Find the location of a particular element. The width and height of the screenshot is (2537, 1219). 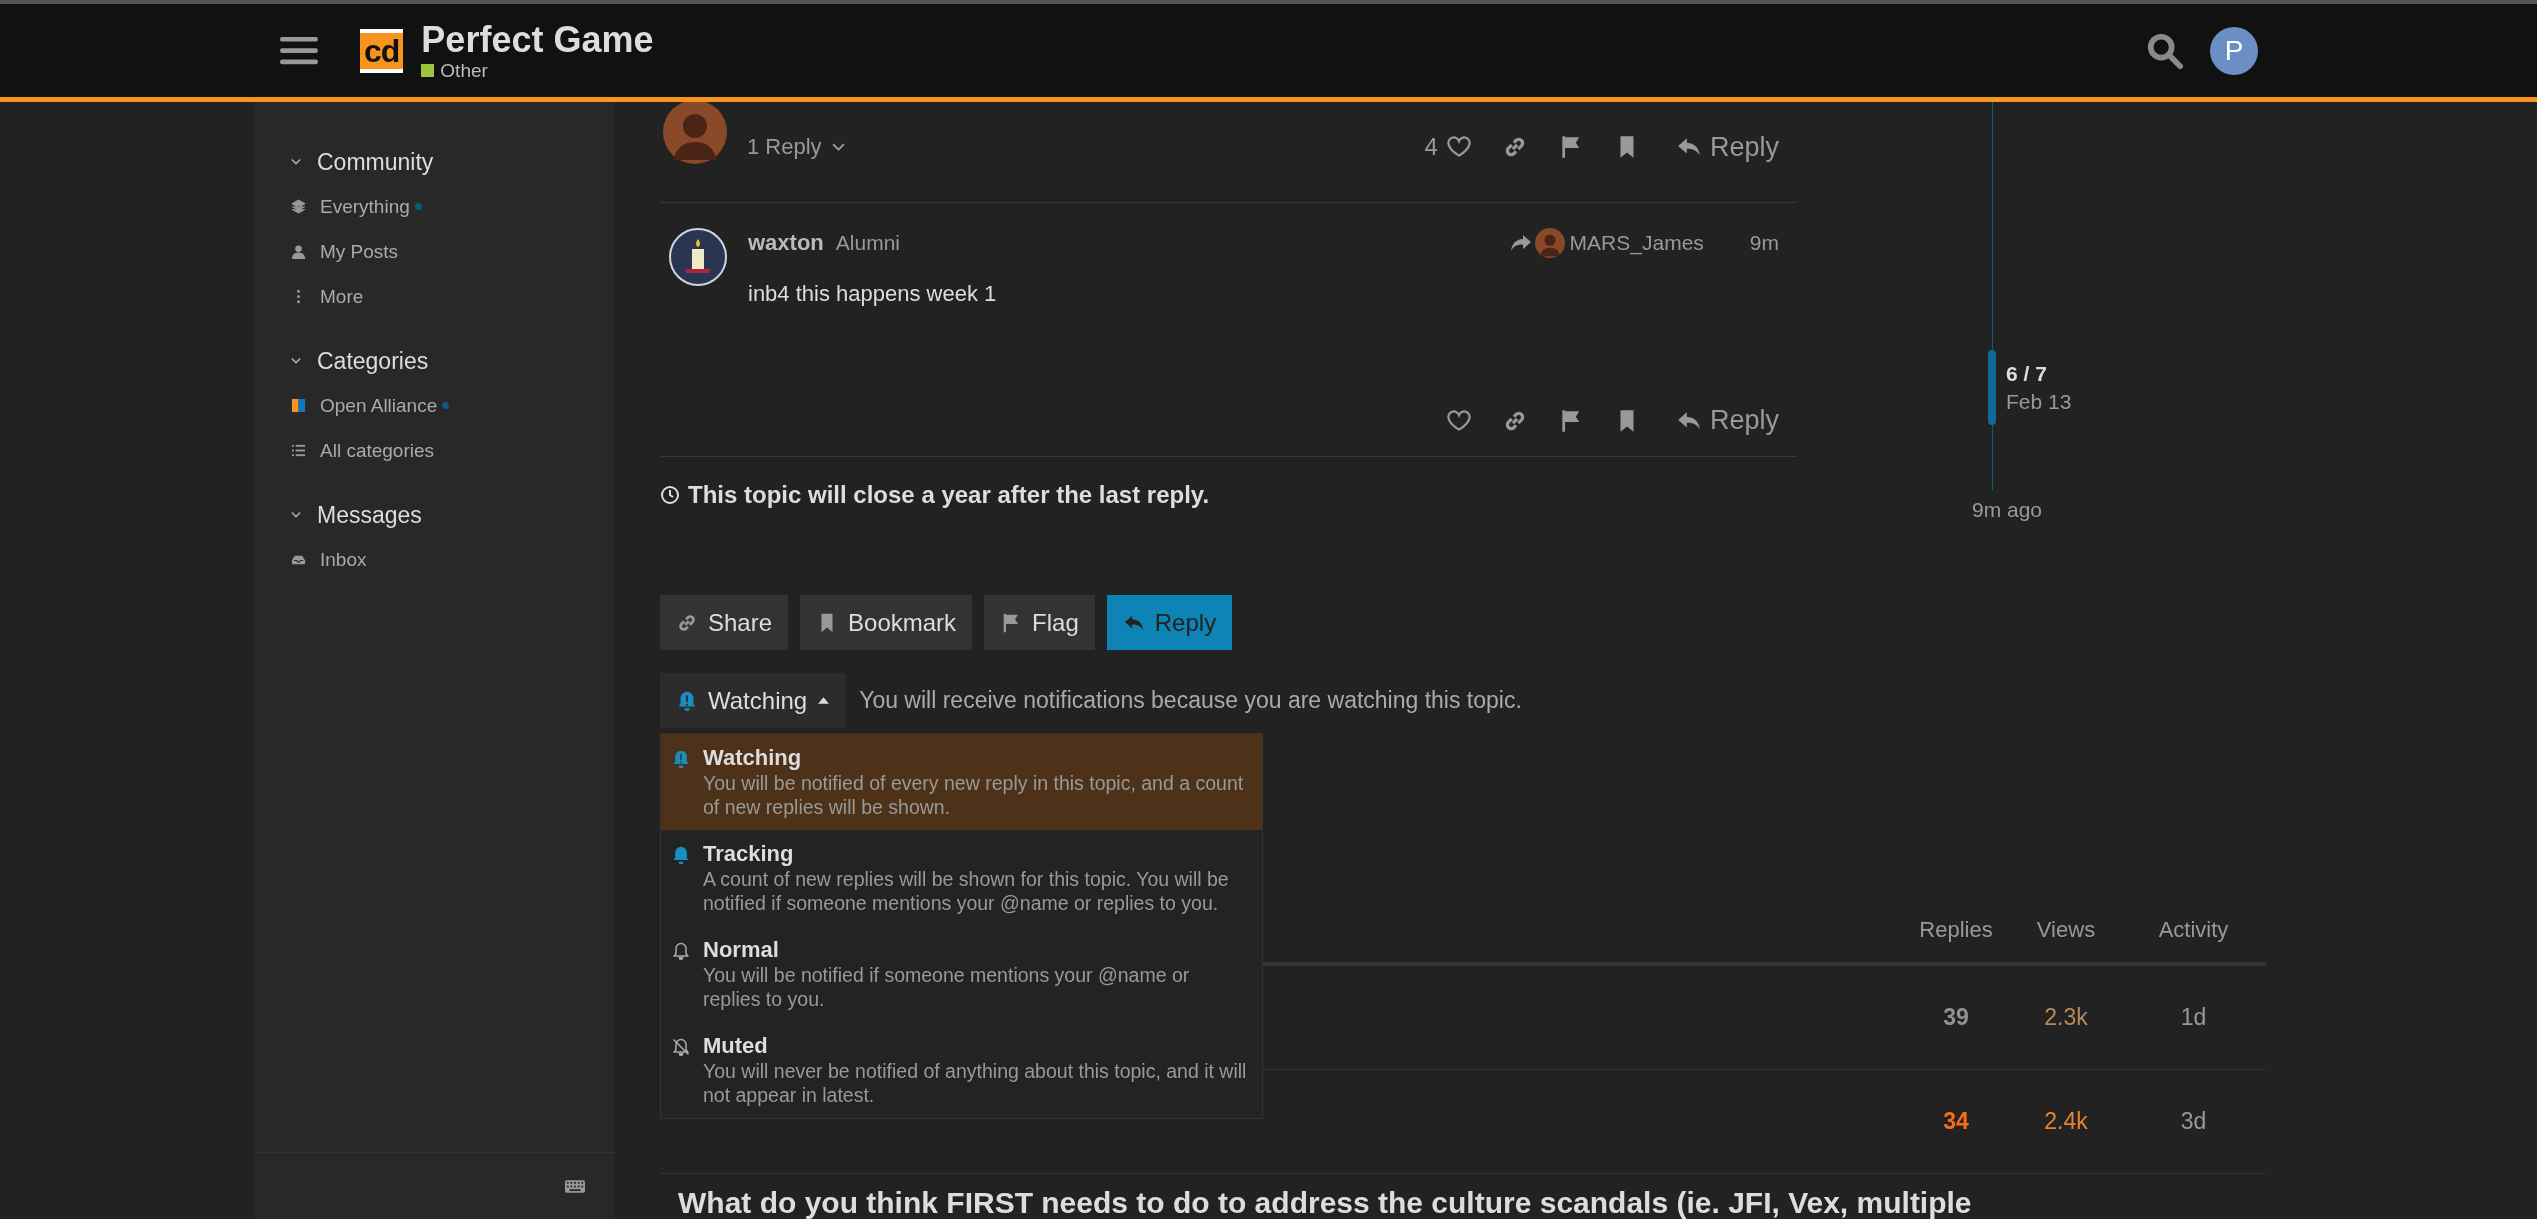

section-heading: Community is located at coordinates (375, 162).